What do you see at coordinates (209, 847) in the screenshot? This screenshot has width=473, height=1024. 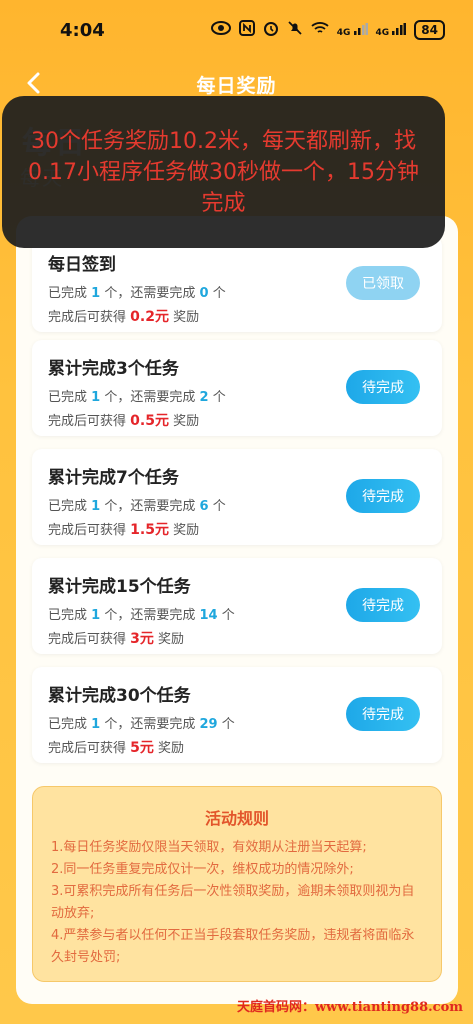 I see `rule-item: 1.每日任务奖励仅限当天领取，有效期从注册当天起算;` at bounding box center [209, 847].